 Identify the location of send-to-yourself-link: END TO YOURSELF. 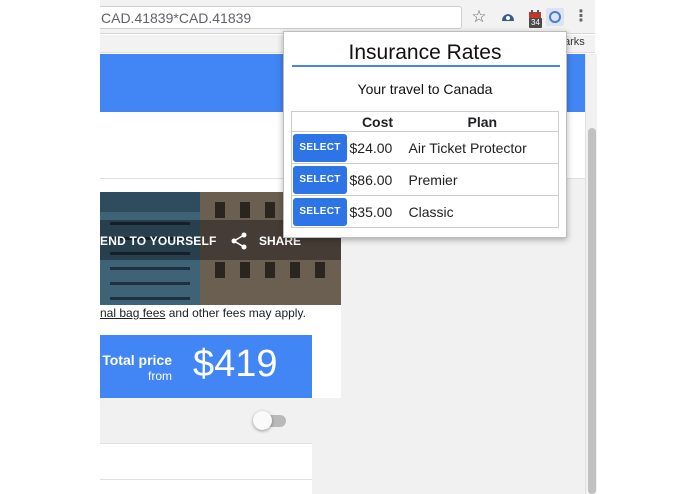
(158, 241).